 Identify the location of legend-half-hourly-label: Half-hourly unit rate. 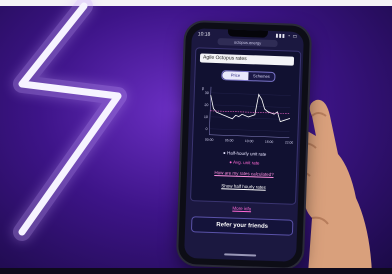
(246, 153).